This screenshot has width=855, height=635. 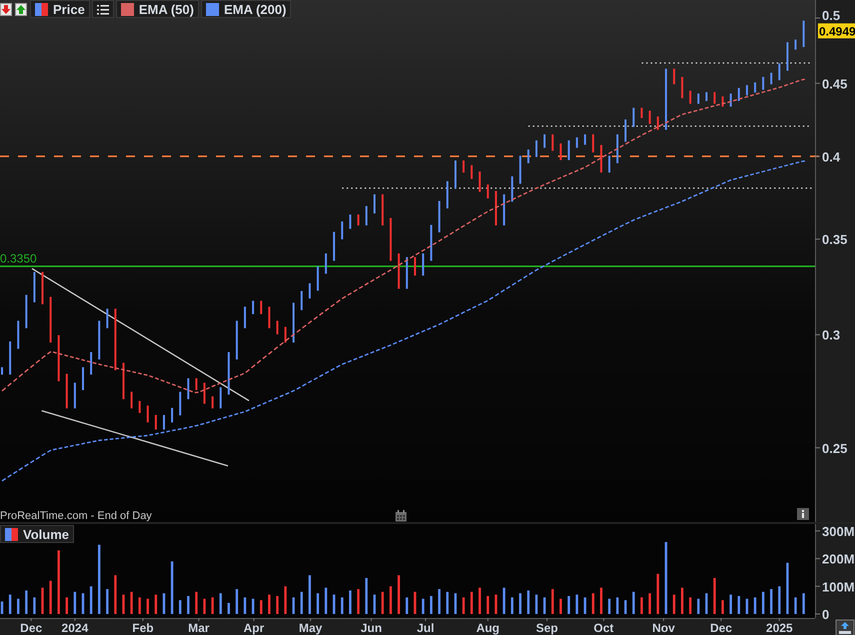 What do you see at coordinates (76, 516) in the screenshot?
I see `source-label: ProRealTime.com - End of Day` at bounding box center [76, 516].